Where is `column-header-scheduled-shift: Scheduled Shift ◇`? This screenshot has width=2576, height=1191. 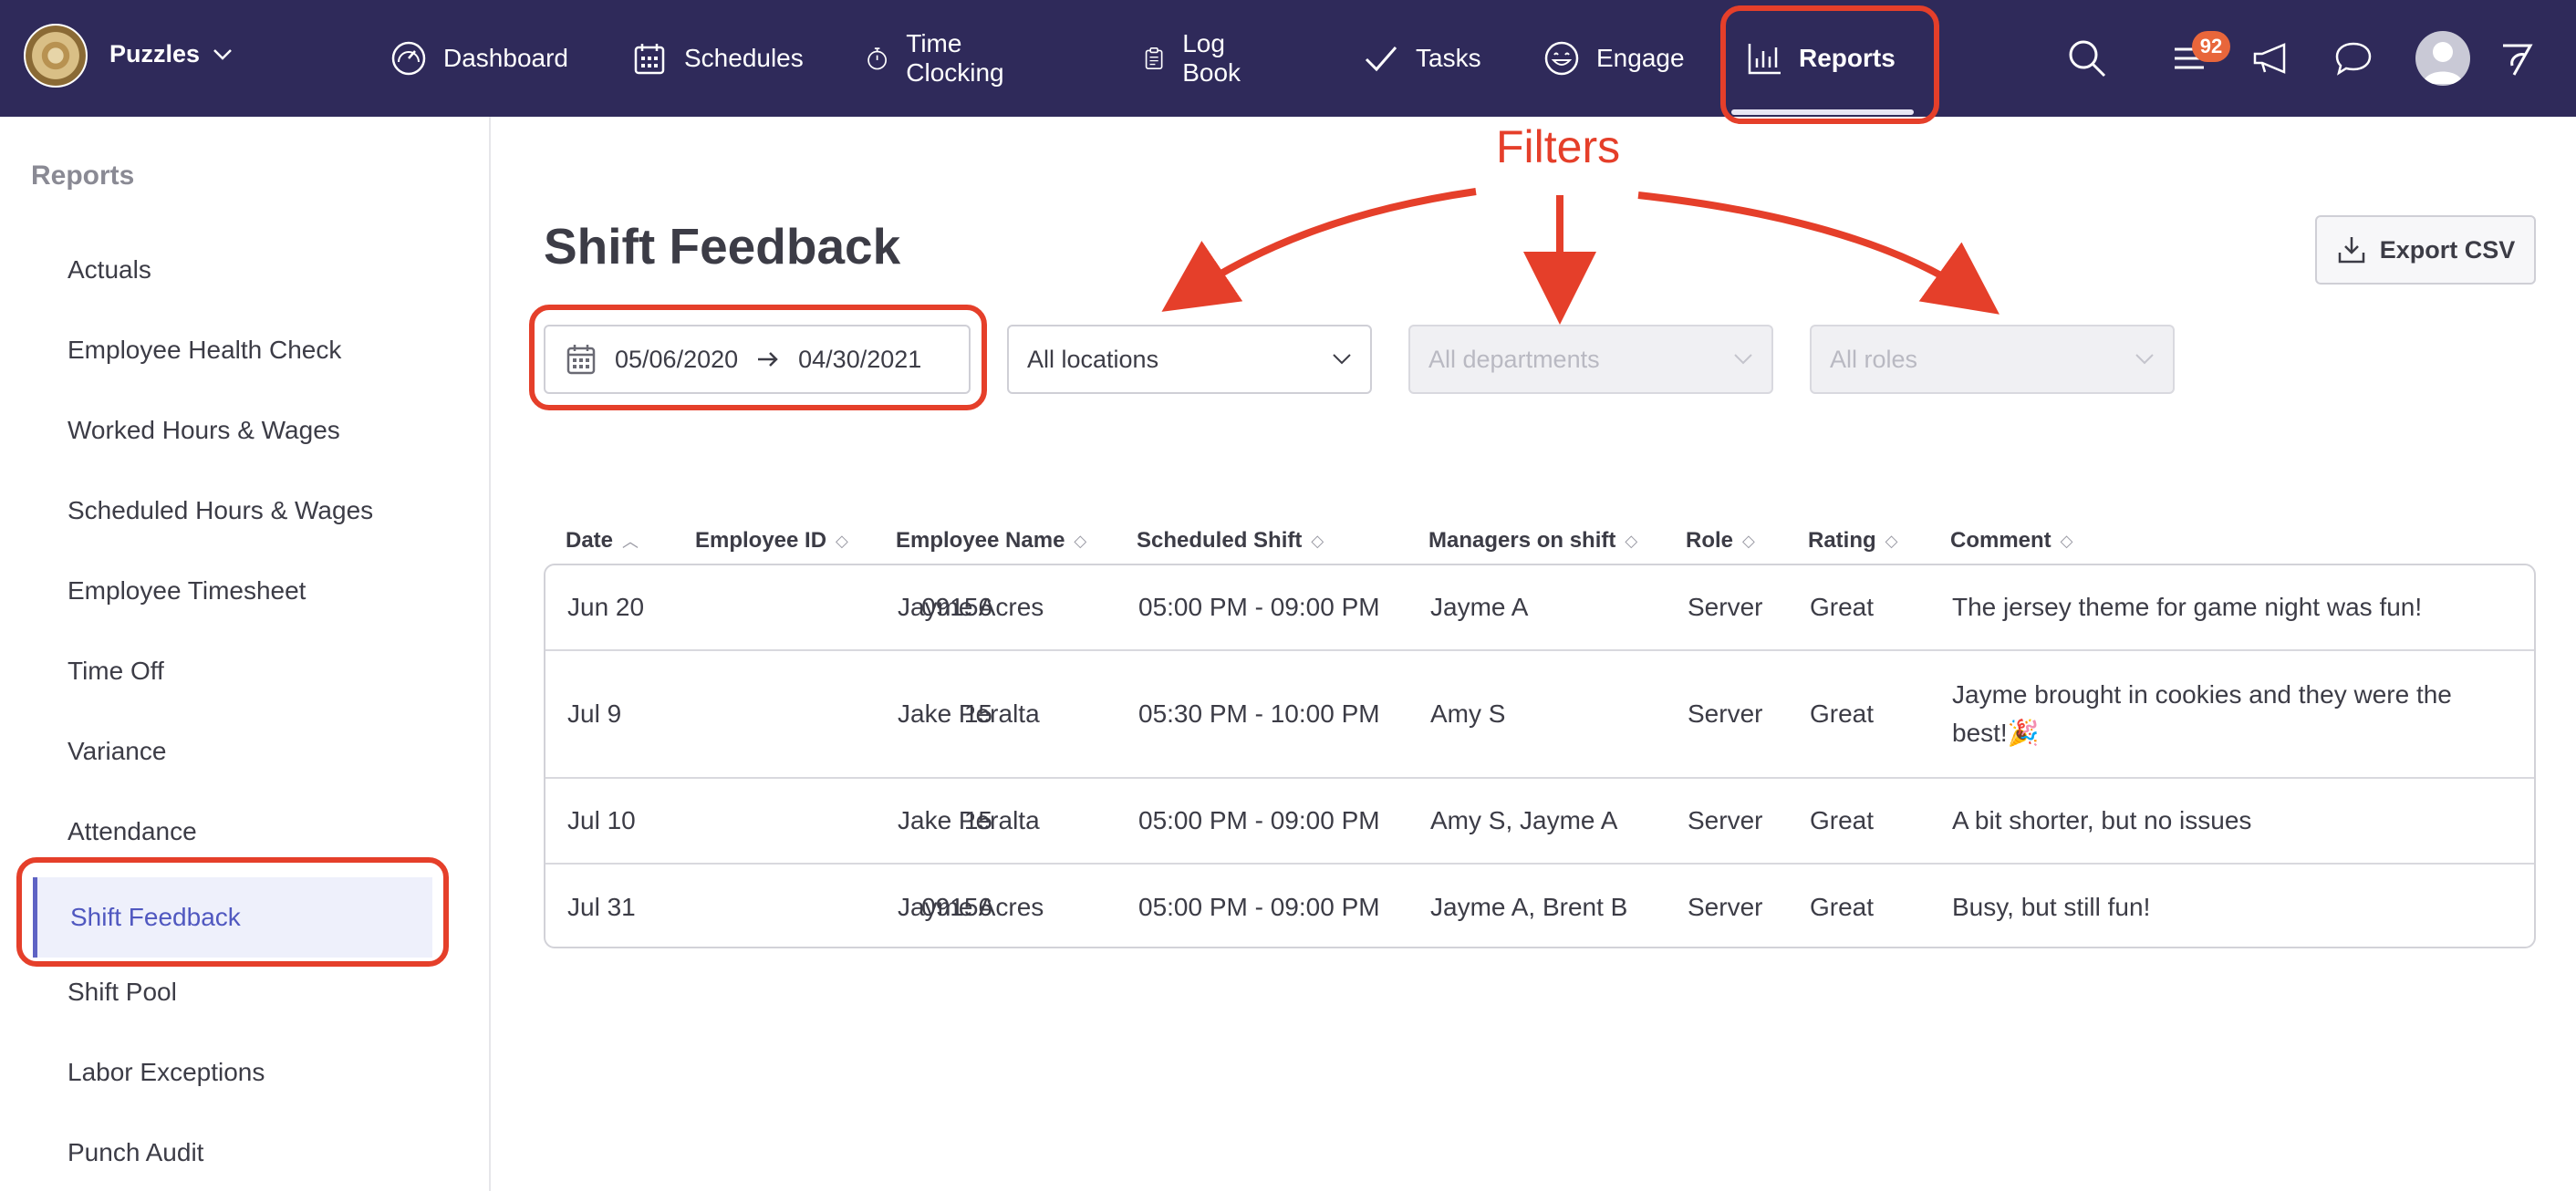
column-header-scheduled-shift: Scheduled Shift ◇ is located at coordinates (1230, 541).